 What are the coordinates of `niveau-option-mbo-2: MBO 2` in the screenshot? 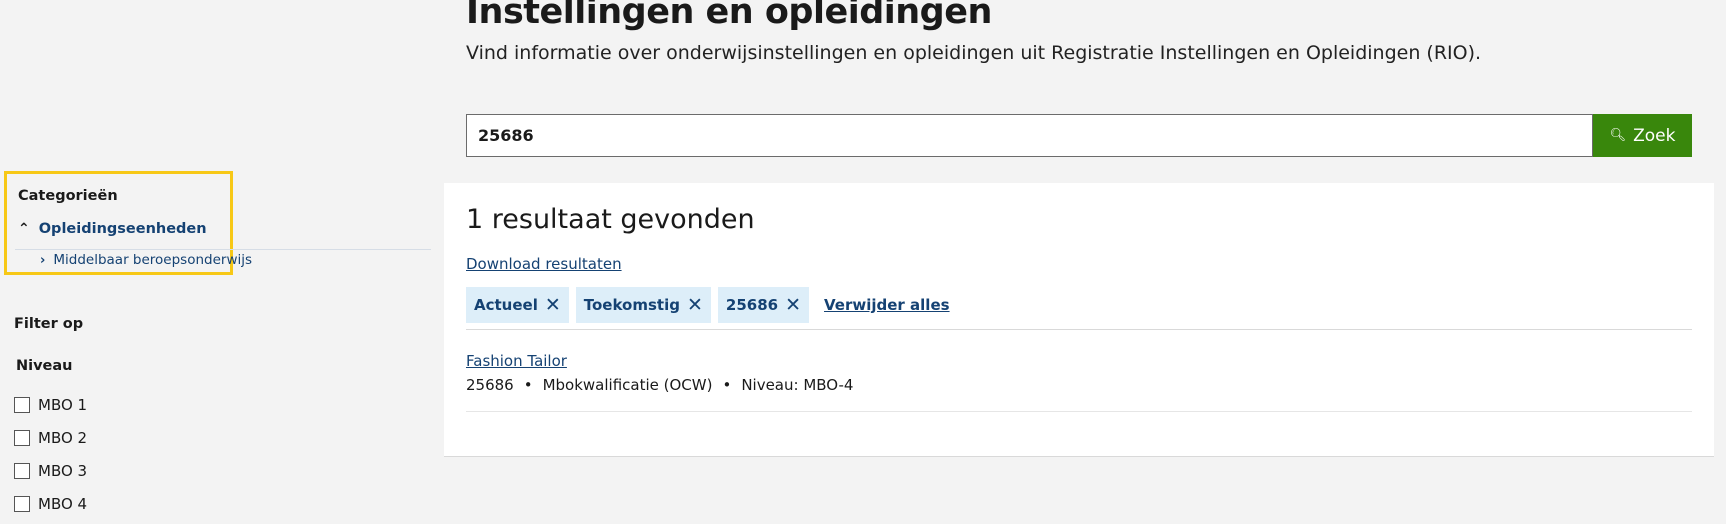 It's located at (50, 438).